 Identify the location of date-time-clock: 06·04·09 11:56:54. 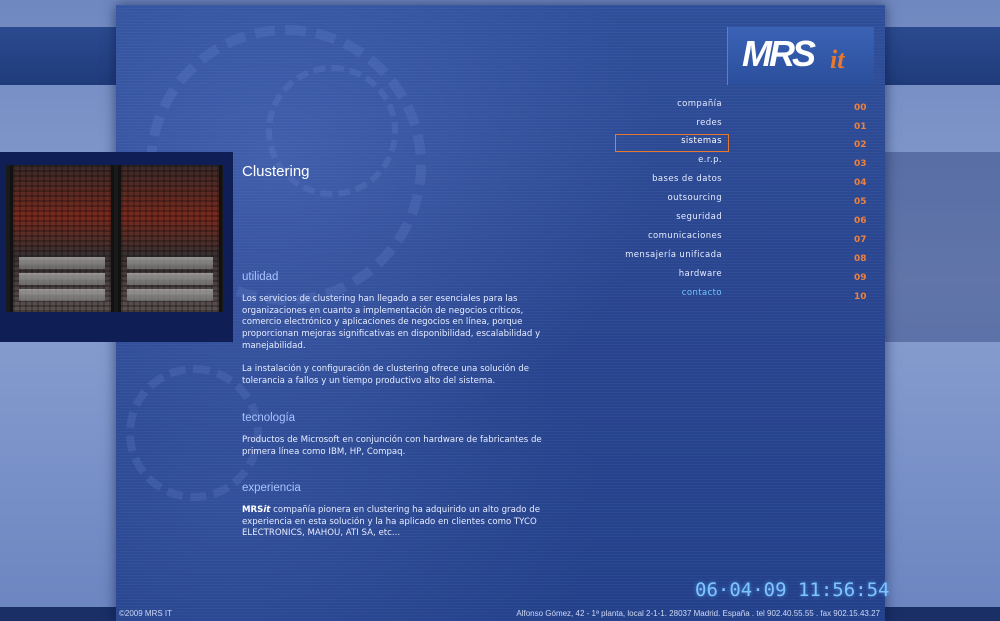
(792, 590).